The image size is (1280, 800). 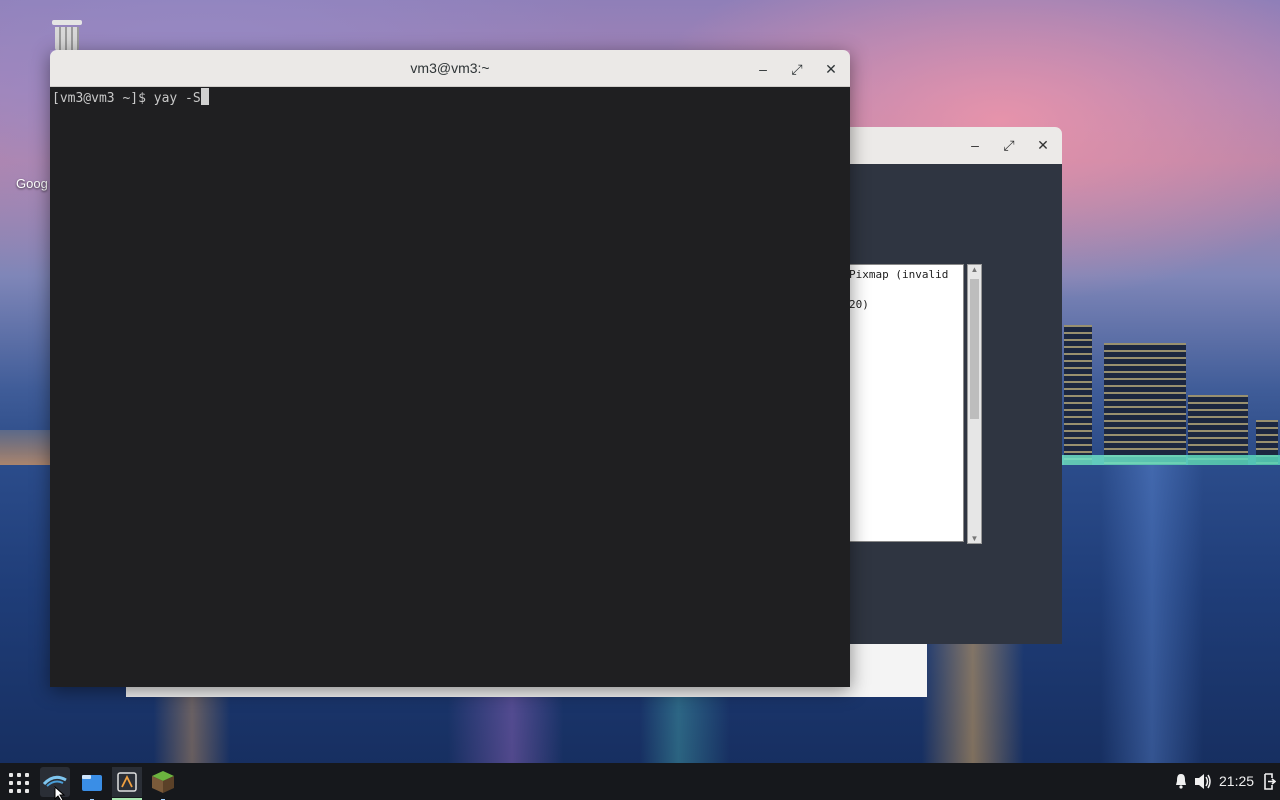 I want to click on output-line: Pixmap (invalid, so click(x=899, y=274).